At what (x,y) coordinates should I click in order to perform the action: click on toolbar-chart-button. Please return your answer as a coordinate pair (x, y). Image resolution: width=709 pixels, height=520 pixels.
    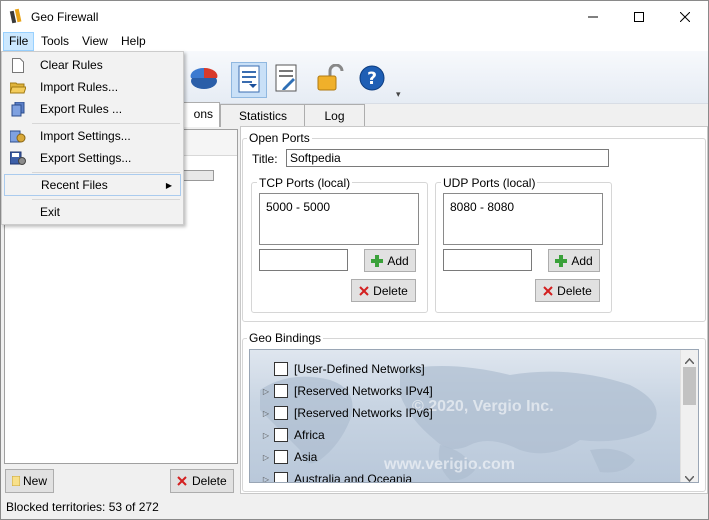
    Looking at the image, I should click on (204, 79).